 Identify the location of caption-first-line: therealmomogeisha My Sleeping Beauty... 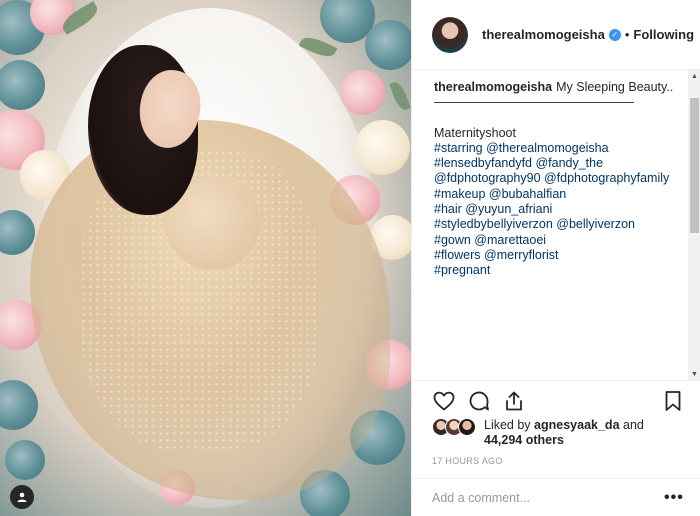
(558, 87).